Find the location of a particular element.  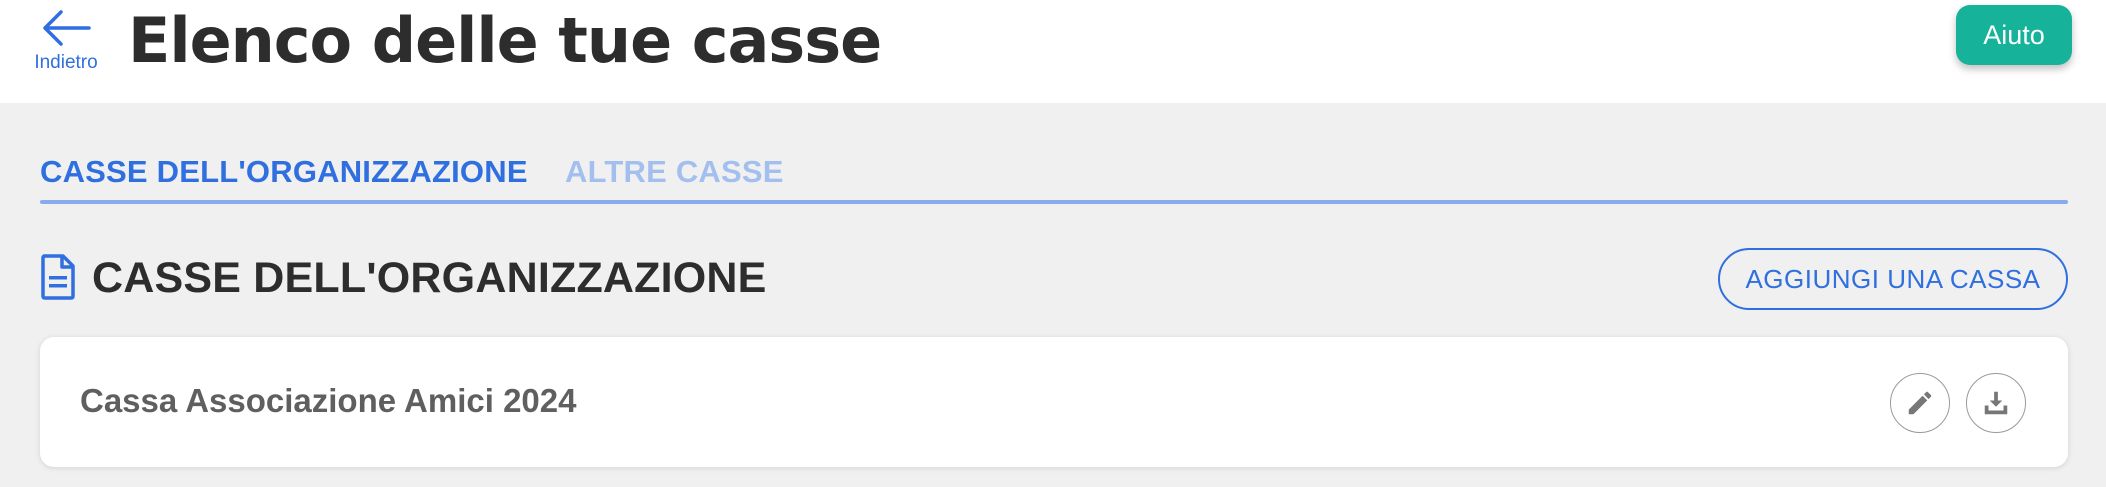

arrow-left-icon is located at coordinates (67, 28).